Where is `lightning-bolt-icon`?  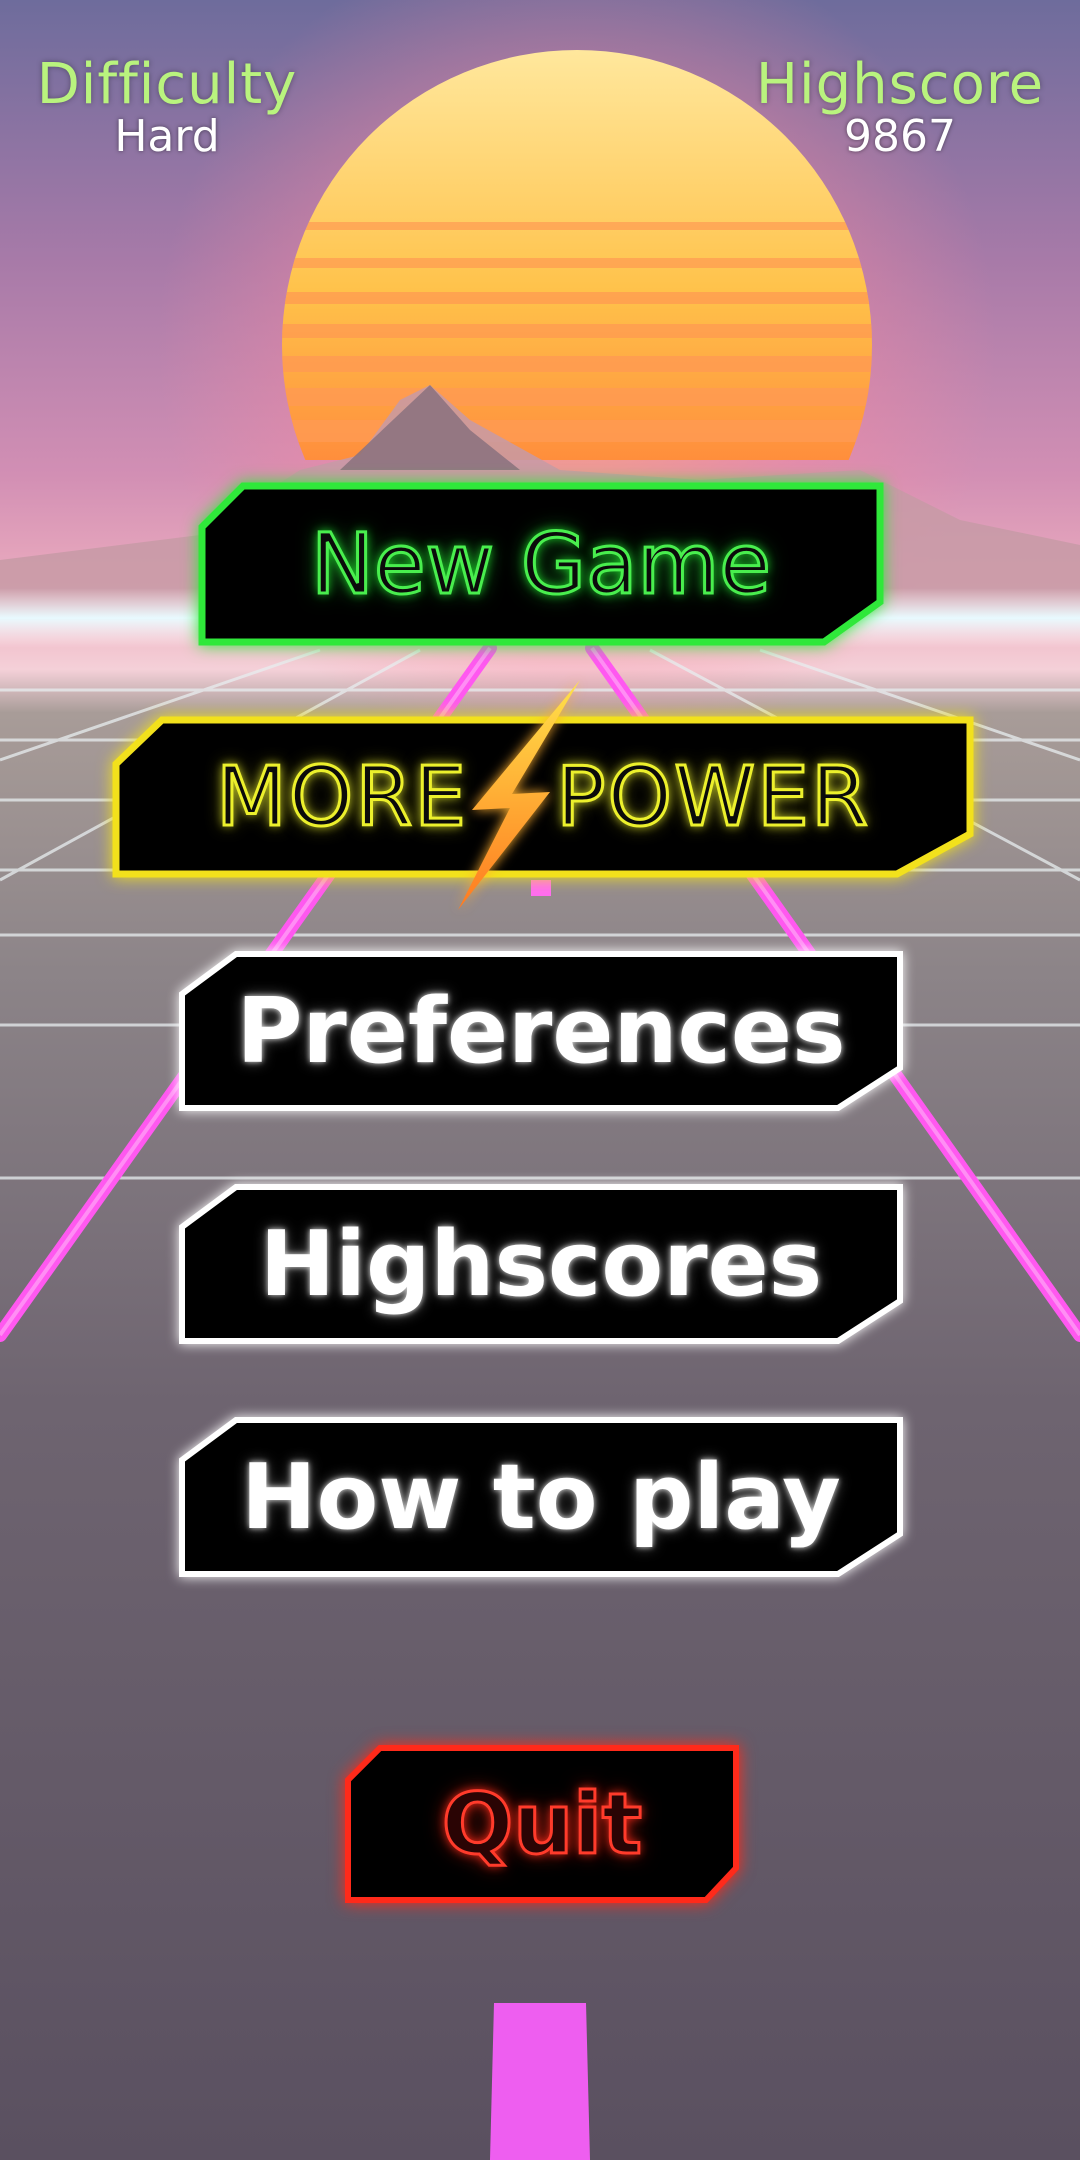 lightning-bolt-icon is located at coordinates (519, 795).